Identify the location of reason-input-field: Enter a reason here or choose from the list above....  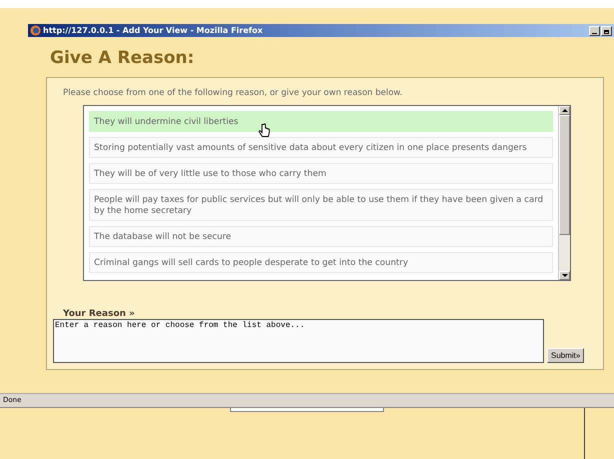
(298, 341).